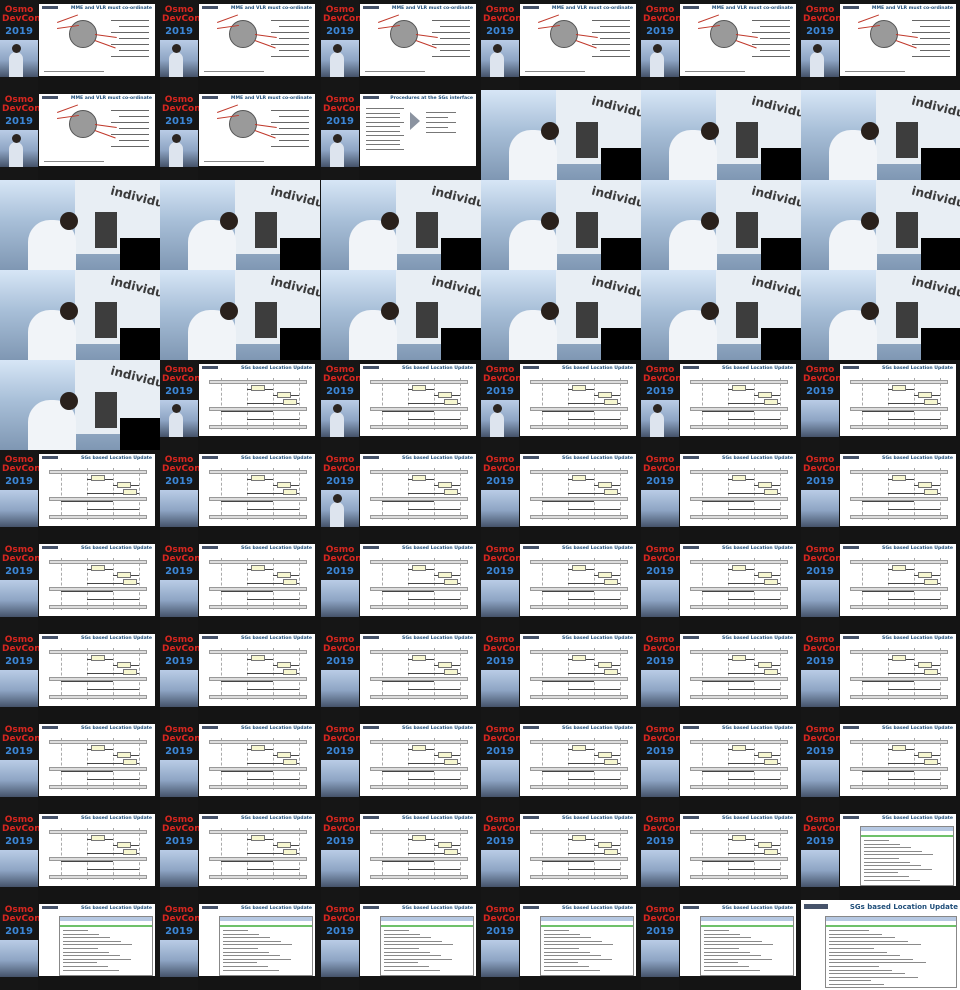 The width and height of the screenshot is (960, 990). I want to click on thumbnail-big: SGs based Location Update, so click(880, 945).